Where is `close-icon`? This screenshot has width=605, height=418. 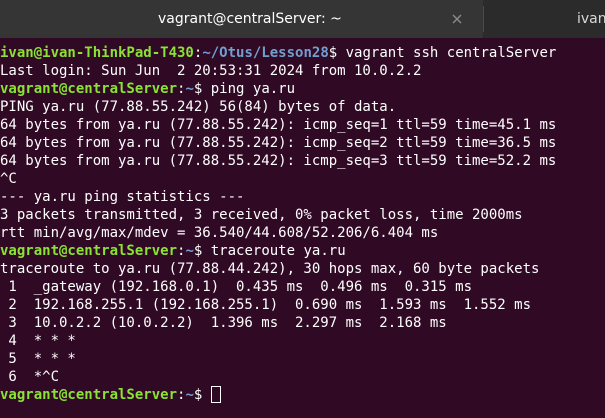 close-icon is located at coordinates (457, 19).